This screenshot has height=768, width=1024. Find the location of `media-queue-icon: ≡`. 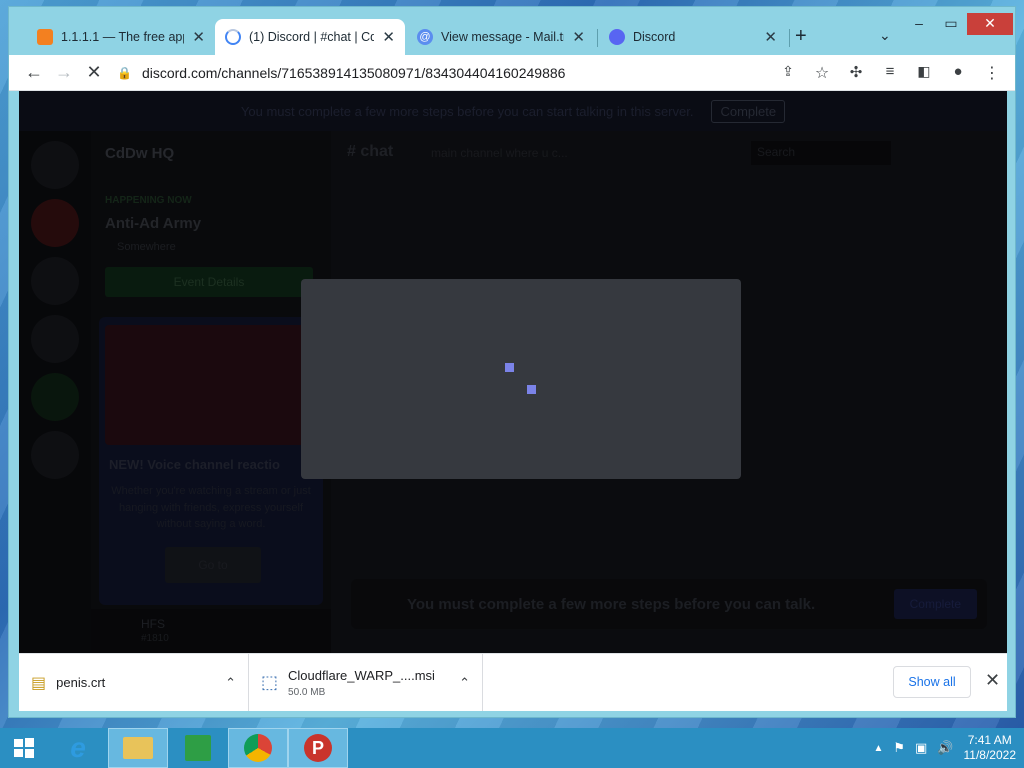

media-queue-icon: ≡ is located at coordinates (890, 73).